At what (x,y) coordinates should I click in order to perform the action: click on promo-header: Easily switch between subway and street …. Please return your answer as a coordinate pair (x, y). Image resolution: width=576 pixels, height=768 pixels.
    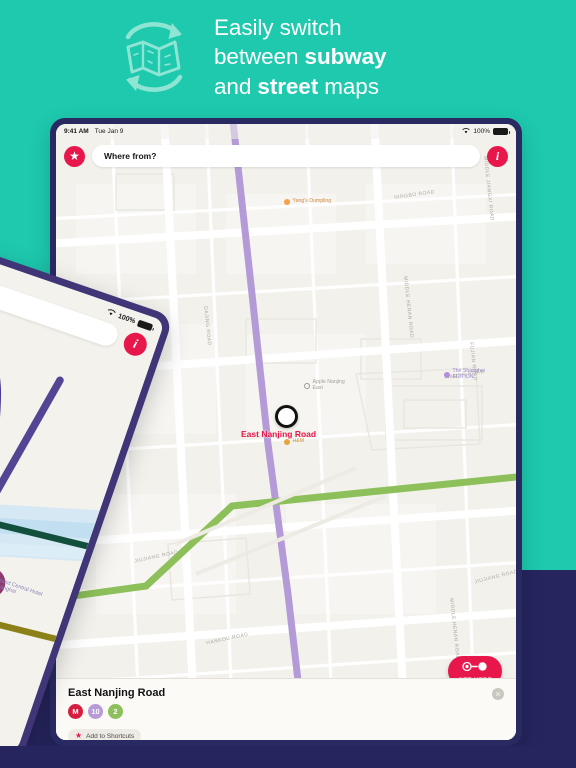
    Looking at the image, I should click on (288, 57).